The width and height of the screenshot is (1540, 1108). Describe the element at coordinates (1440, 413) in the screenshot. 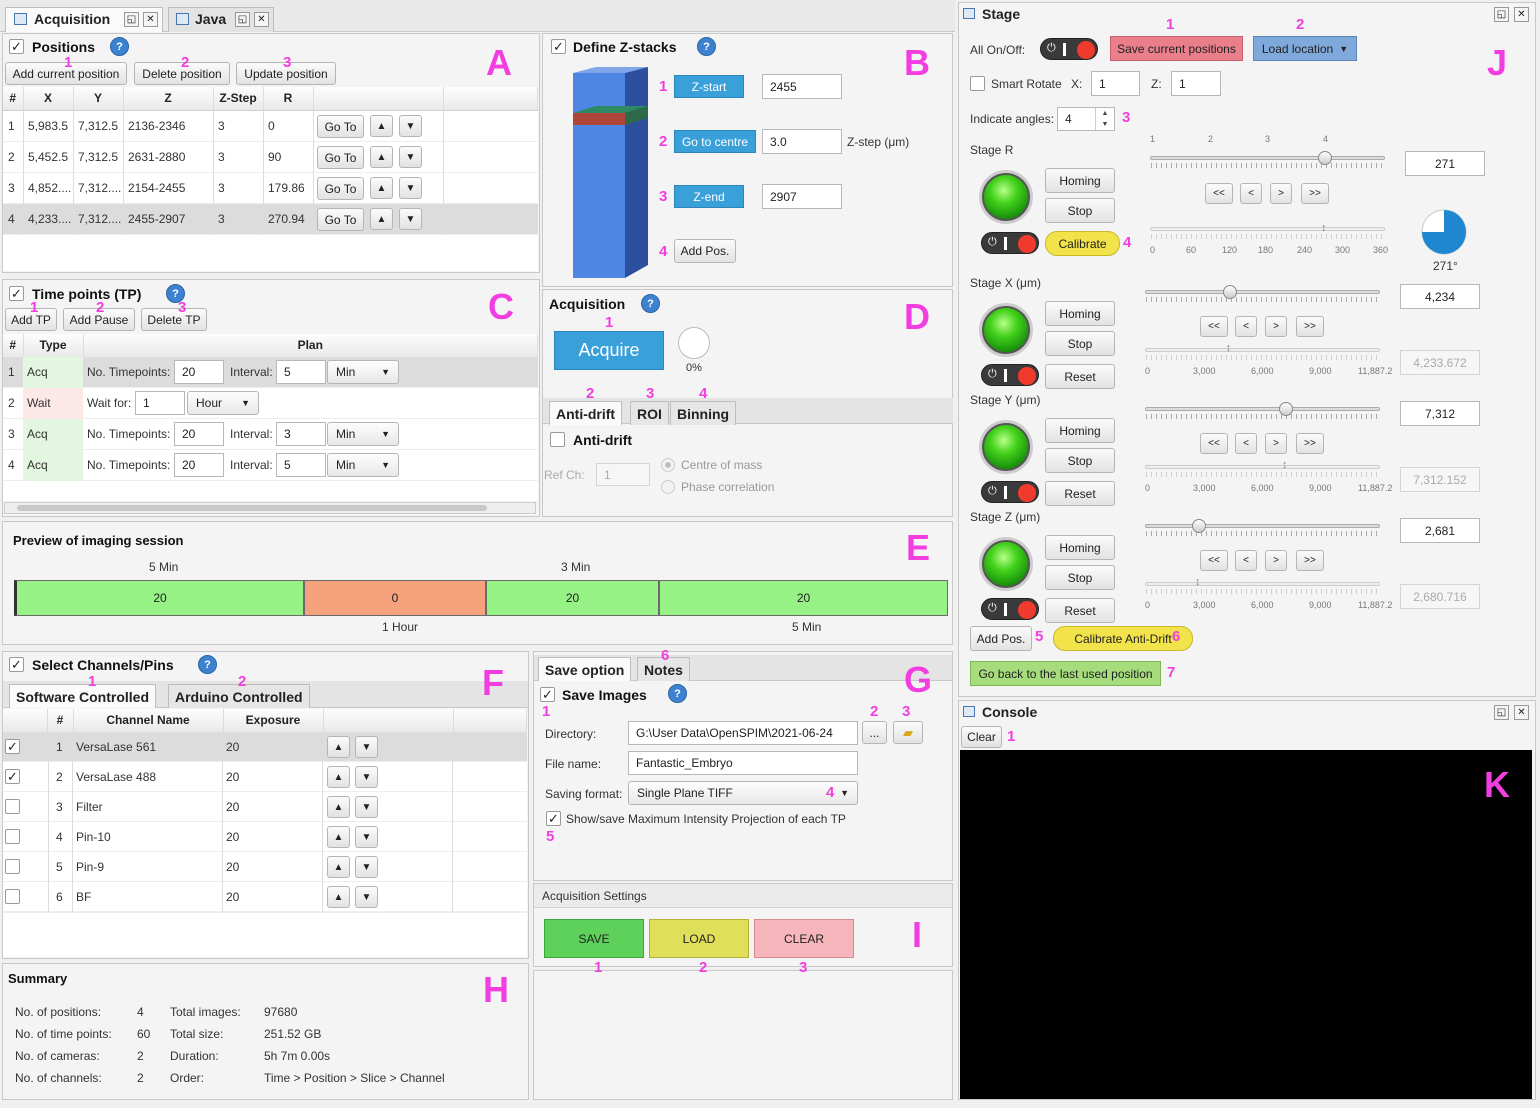

I see `axis-value-field: 7,312` at that location.